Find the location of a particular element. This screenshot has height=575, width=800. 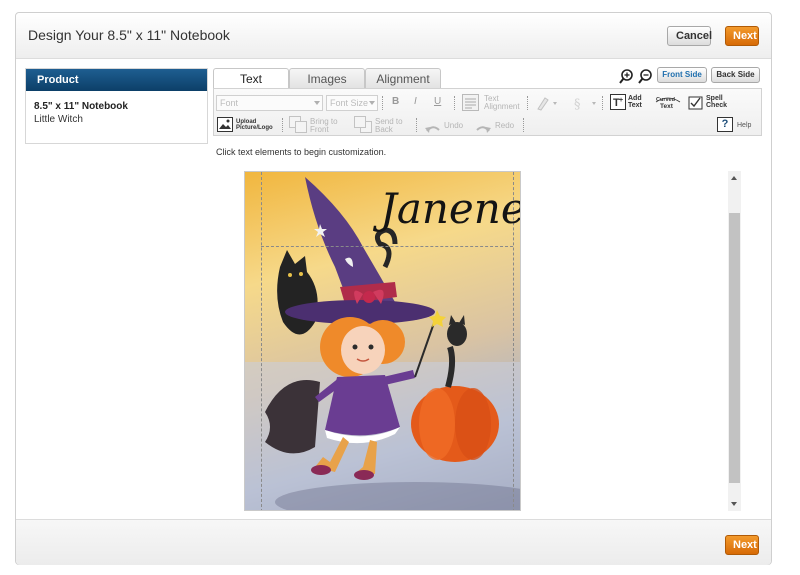

page-title: Design Your 8.5" x 11" Notebook is located at coordinates (129, 35).